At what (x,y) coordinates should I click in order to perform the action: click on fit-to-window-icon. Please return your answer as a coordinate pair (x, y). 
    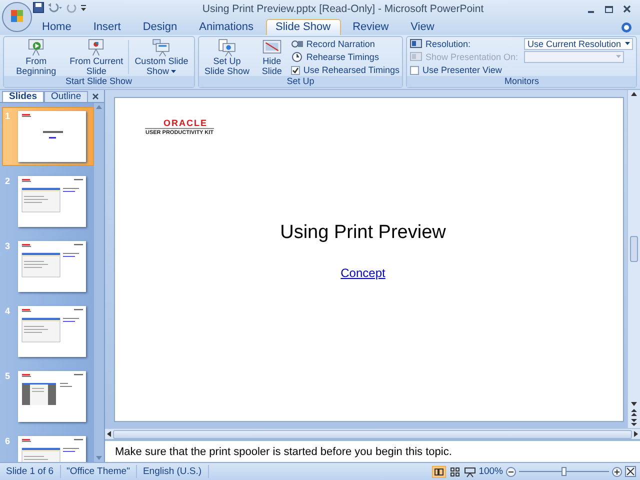
    Looking at the image, I should click on (630, 471).